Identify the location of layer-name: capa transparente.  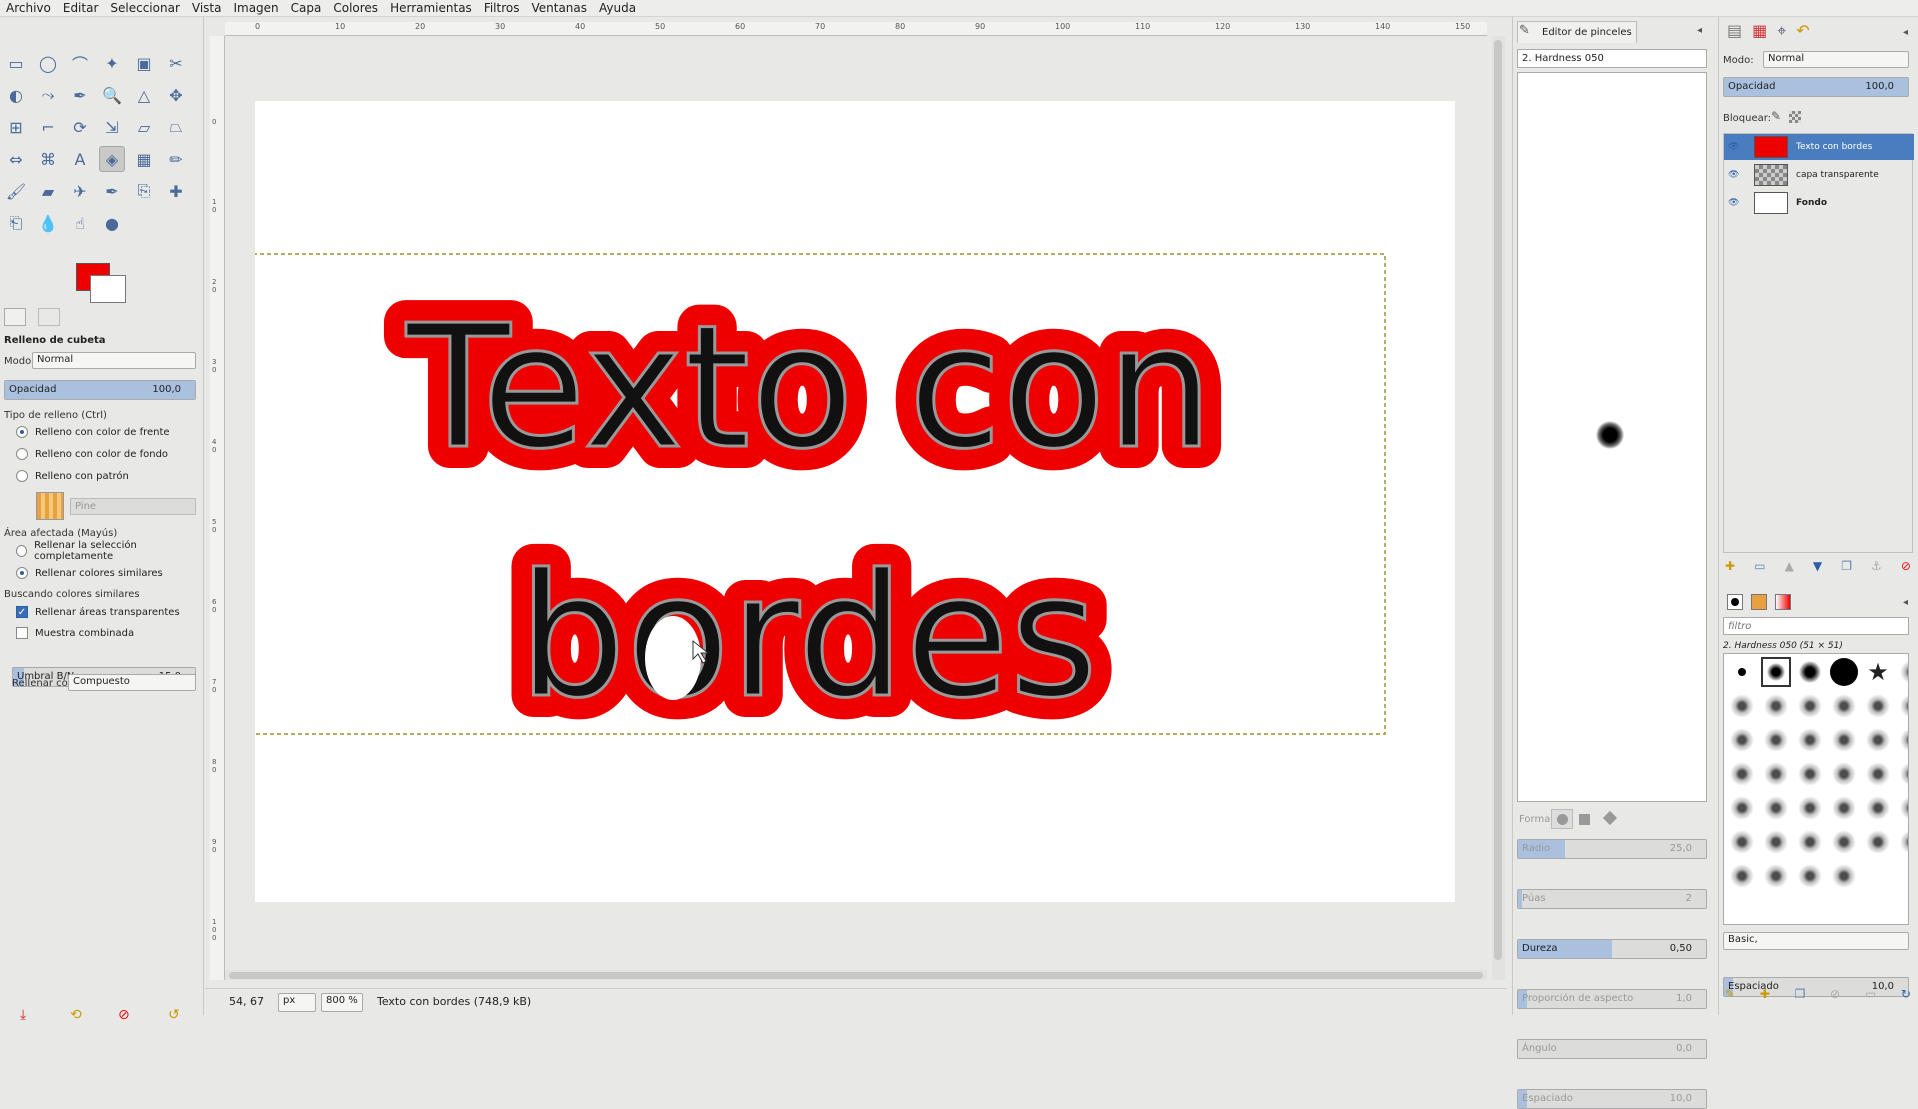
(1837, 175).